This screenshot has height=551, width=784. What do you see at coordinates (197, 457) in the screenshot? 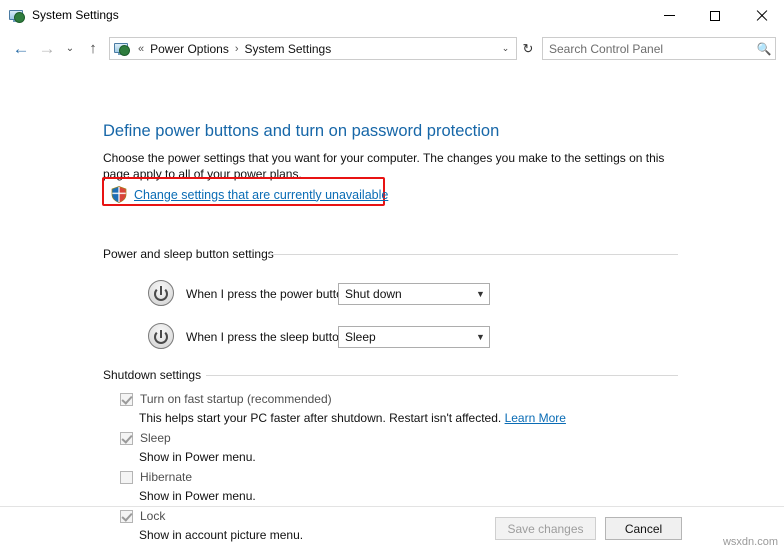
I see `sleep-description: Show in Power menu.` at bounding box center [197, 457].